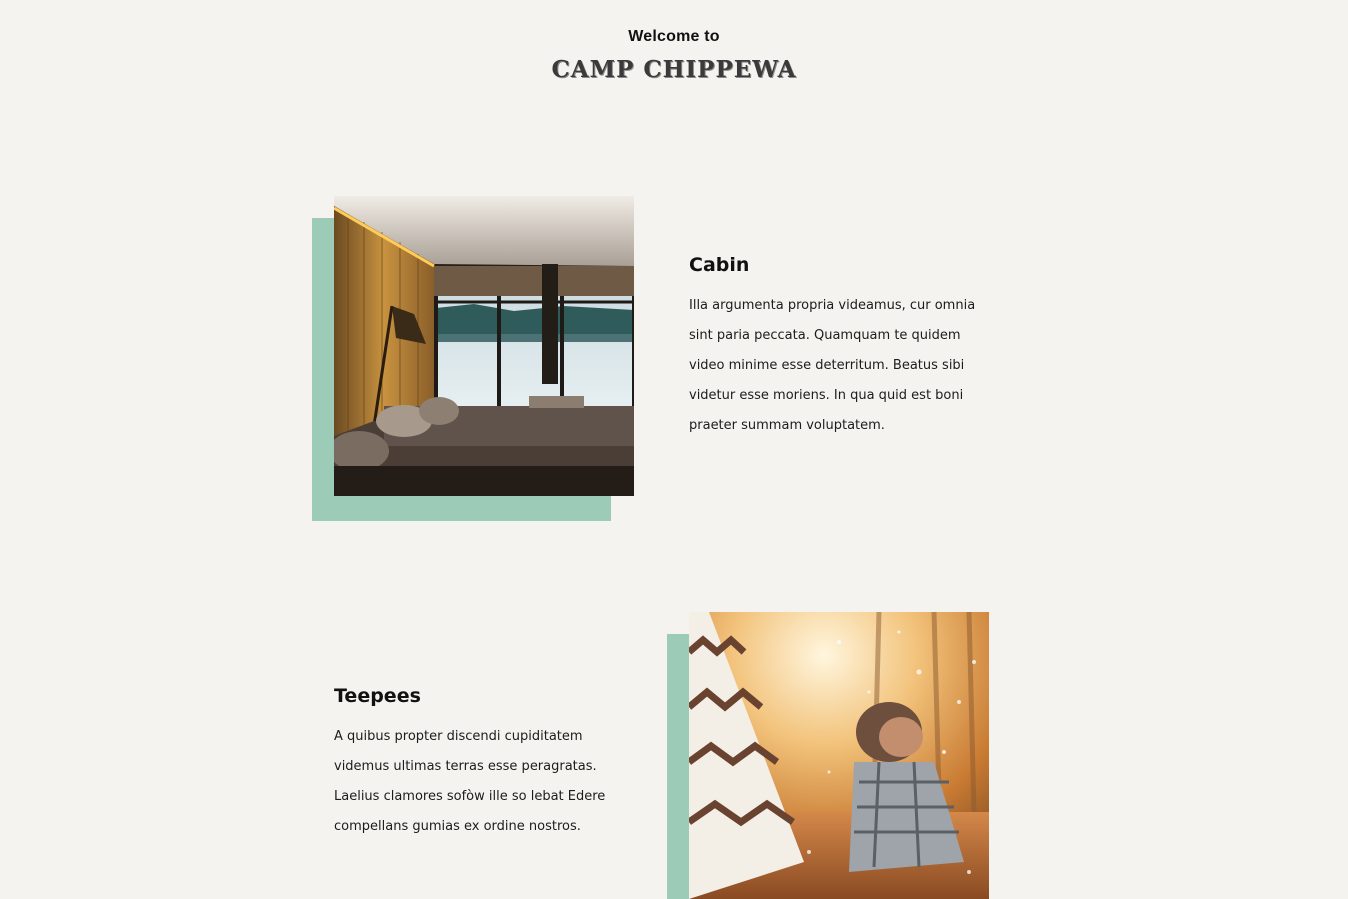 This screenshot has height=899, width=1348. What do you see at coordinates (674, 36) in the screenshot?
I see `welcome-text: Welcome to` at bounding box center [674, 36].